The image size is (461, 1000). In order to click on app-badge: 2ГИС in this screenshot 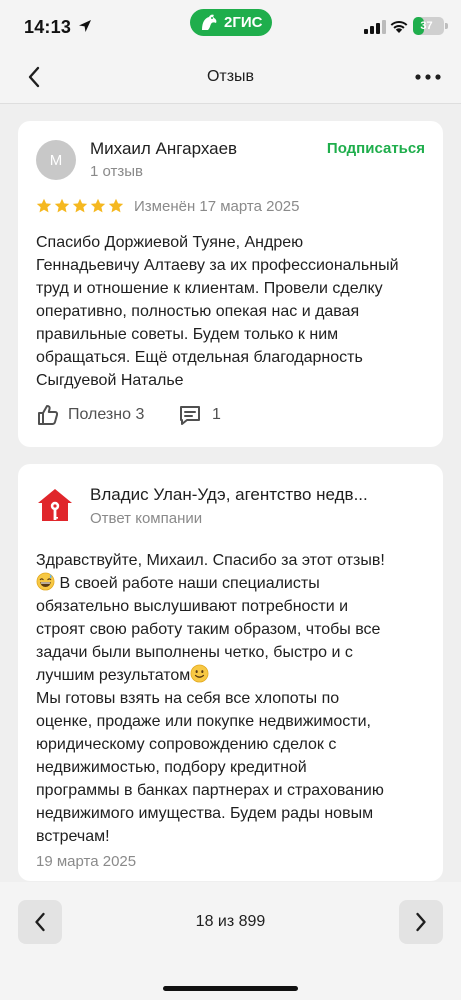, I will do `click(231, 22)`.